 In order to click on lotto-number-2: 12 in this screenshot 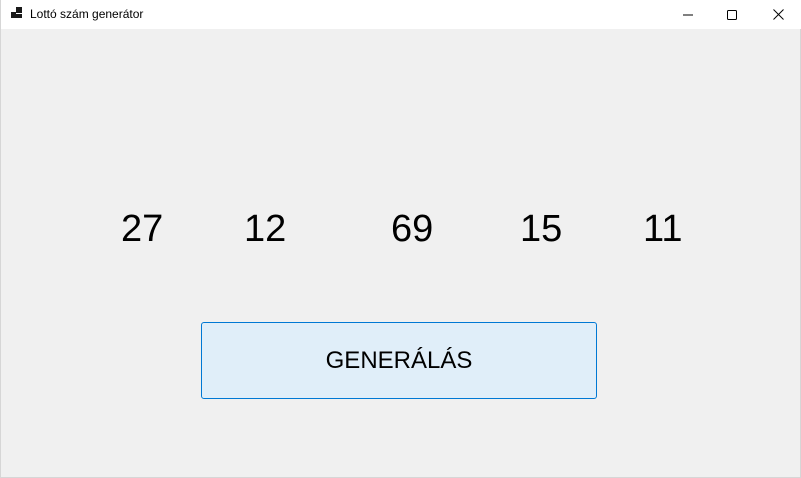, I will do `click(265, 229)`.